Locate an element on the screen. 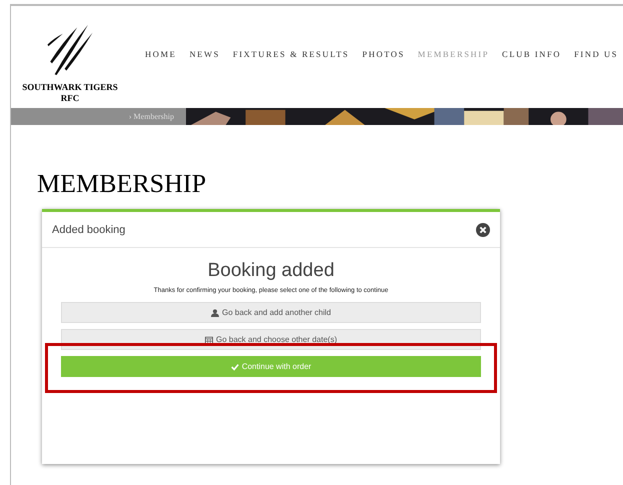 This screenshot has height=485, width=623. nav-link: HOME is located at coordinates (160, 54).